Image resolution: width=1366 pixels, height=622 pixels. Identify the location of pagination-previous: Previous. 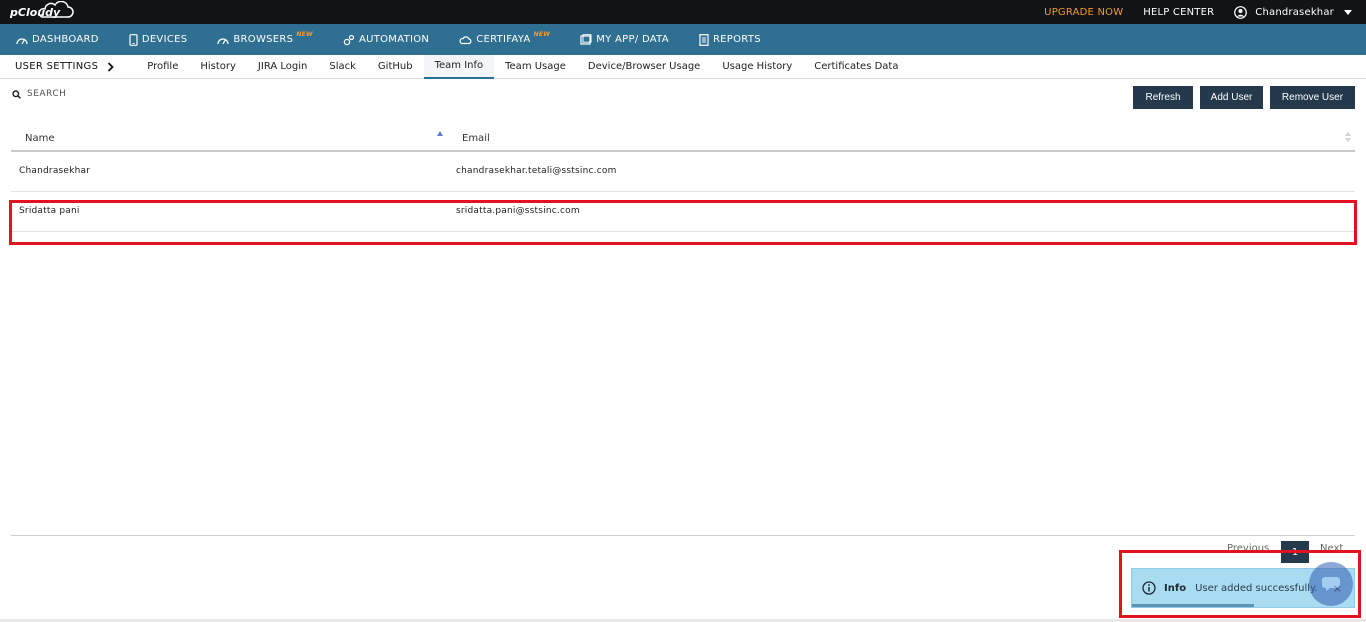
(1248, 548).